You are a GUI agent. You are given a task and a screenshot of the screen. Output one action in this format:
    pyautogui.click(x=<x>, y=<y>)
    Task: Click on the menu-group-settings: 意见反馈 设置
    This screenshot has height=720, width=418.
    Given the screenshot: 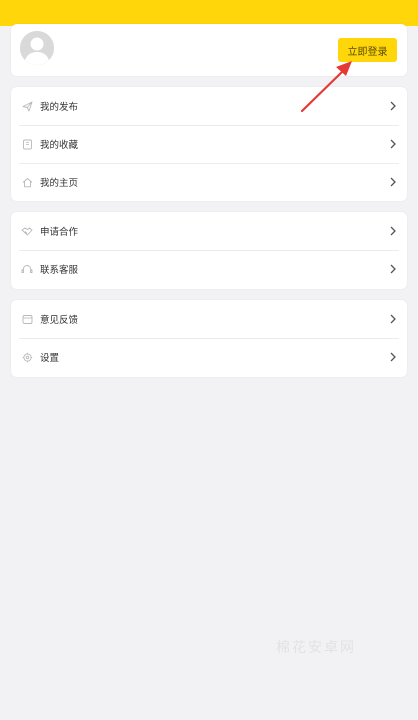 What is the action you would take?
    pyautogui.click(x=209, y=338)
    